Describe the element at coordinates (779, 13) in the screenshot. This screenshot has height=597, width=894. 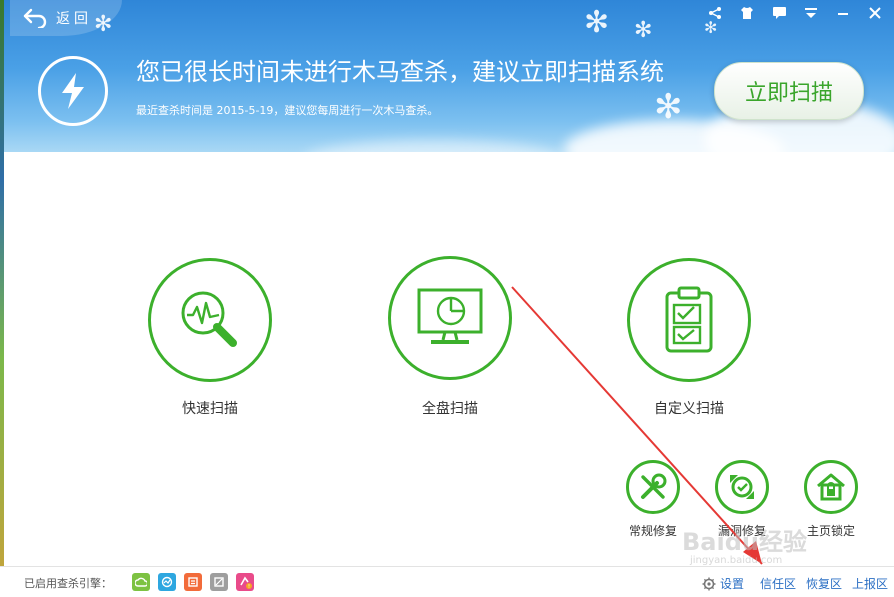
I see `message-icon` at that location.